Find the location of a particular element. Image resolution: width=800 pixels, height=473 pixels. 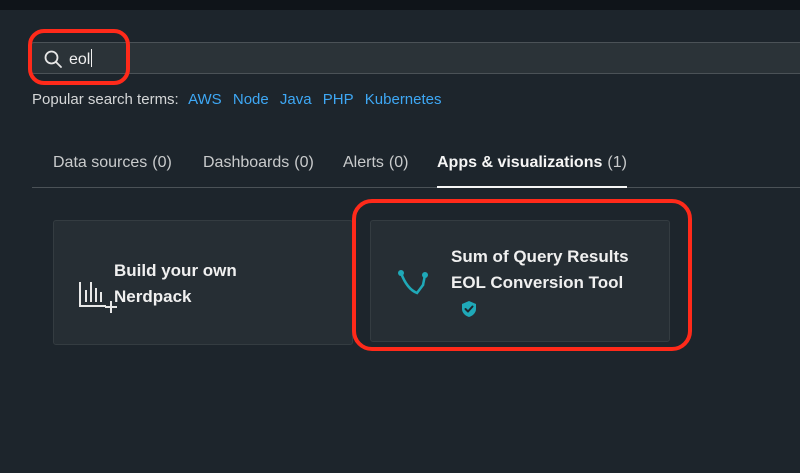

card-build-nerdpack: Build your own Nerdpack is located at coordinates (203, 282).